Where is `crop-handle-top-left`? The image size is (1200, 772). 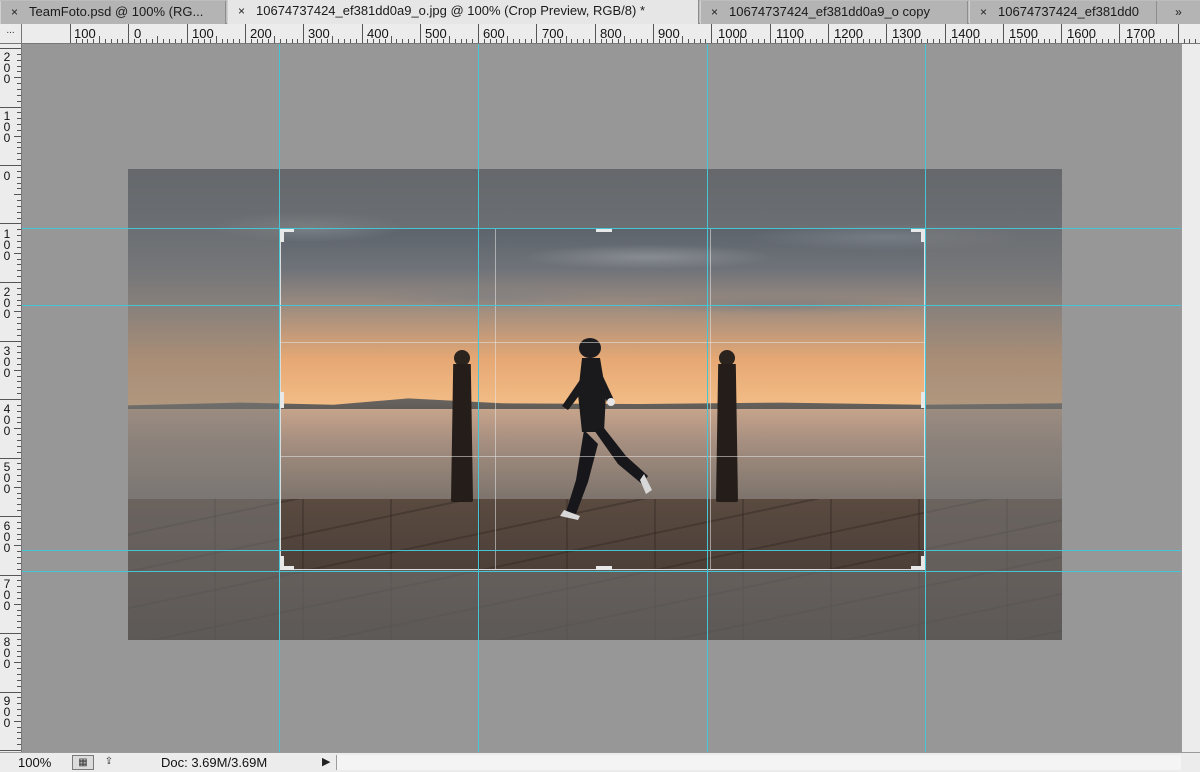
crop-handle-top-left is located at coordinates (282, 235).